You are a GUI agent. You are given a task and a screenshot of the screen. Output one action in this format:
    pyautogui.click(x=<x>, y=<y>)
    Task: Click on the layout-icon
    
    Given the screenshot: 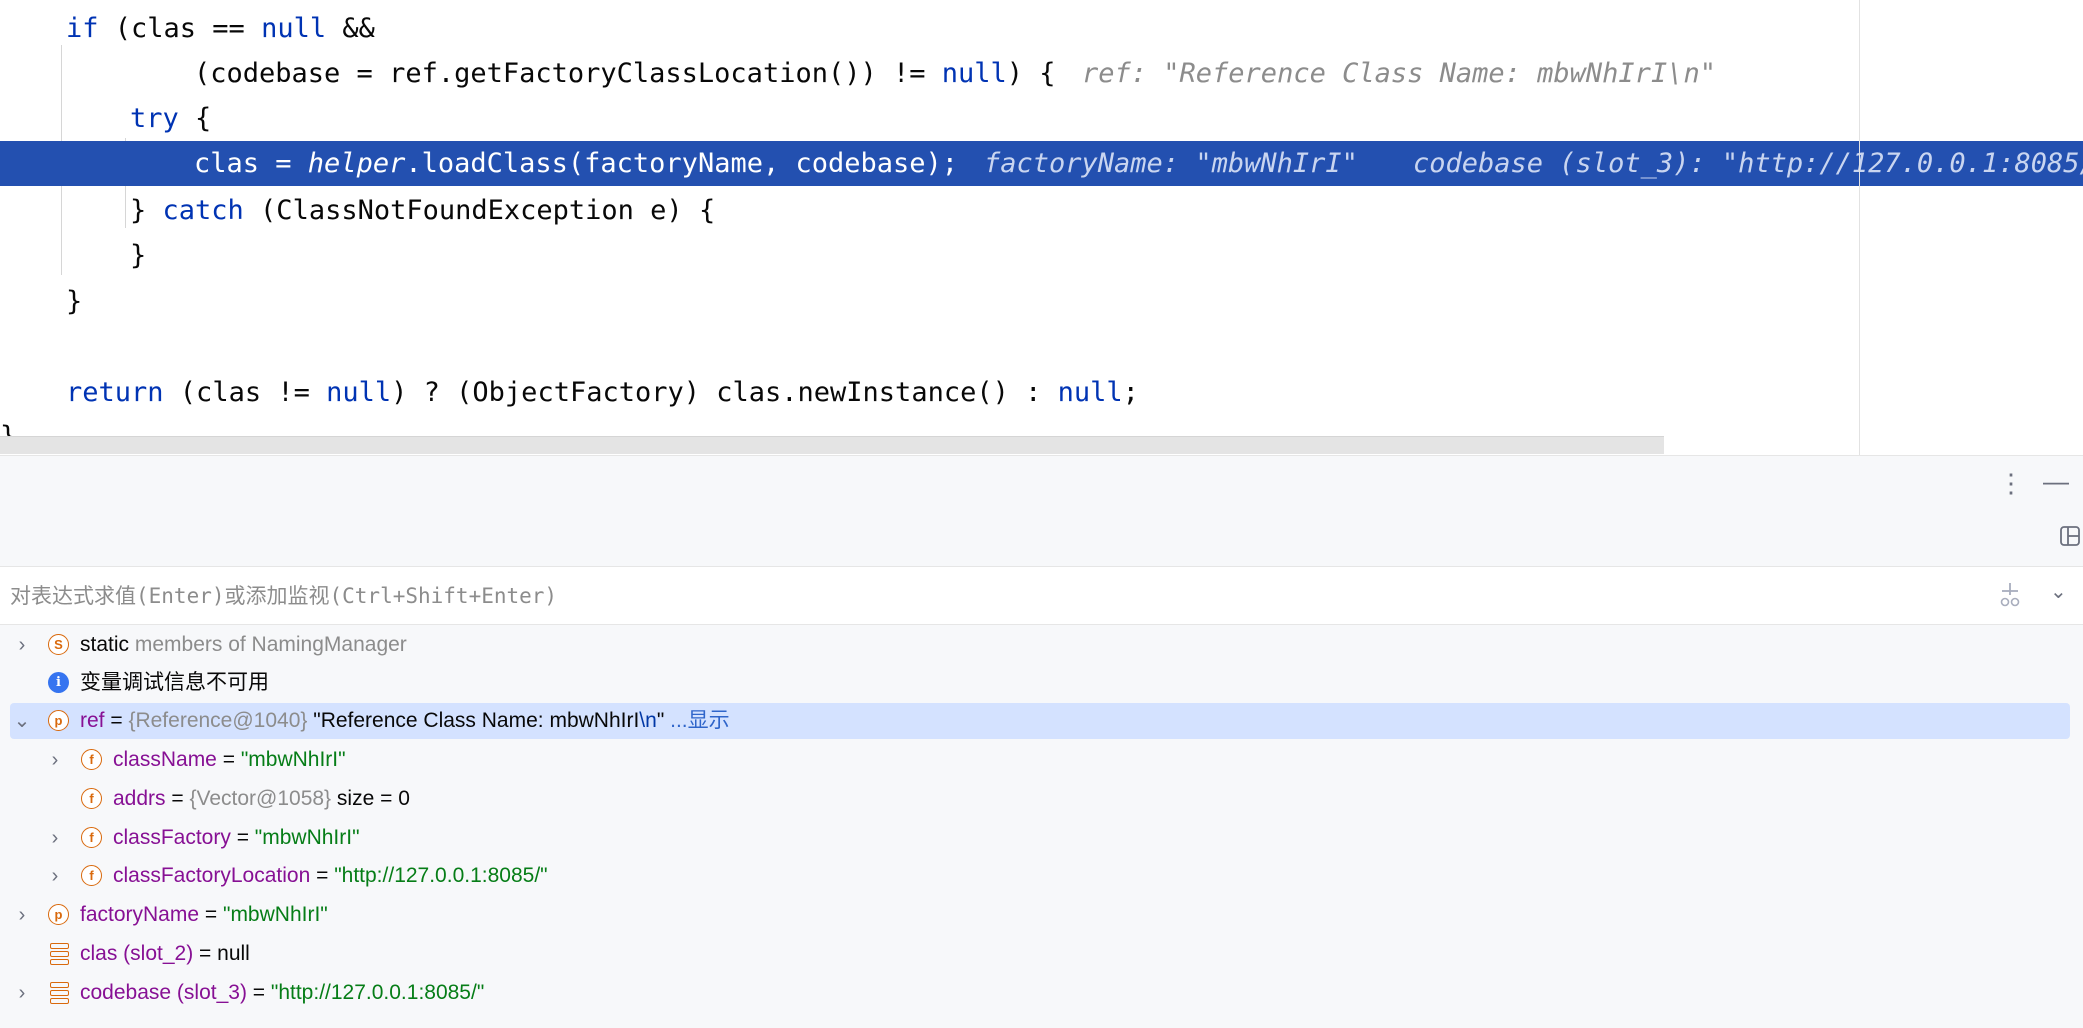 What is the action you would take?
    pyautogui.click(x=2070, y=536)
    